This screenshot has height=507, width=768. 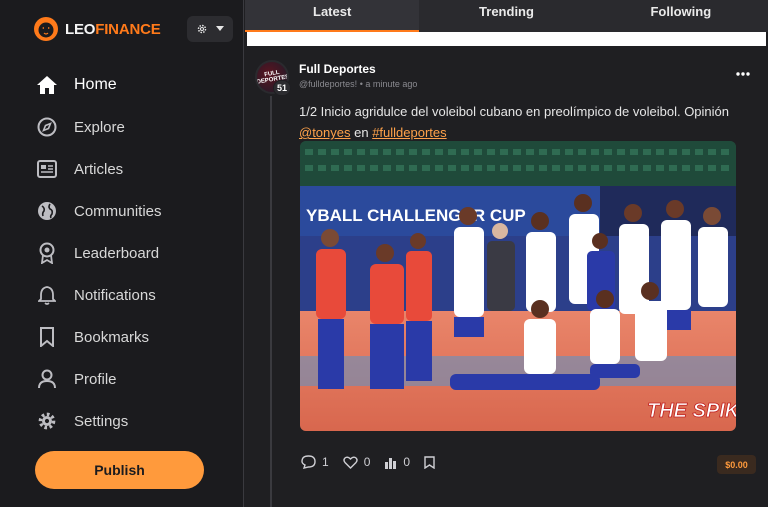 What do you see at coordinates (282, 88) in the screenshot?
I see `reputation-badge: 51` at bounding box center [282, 88].